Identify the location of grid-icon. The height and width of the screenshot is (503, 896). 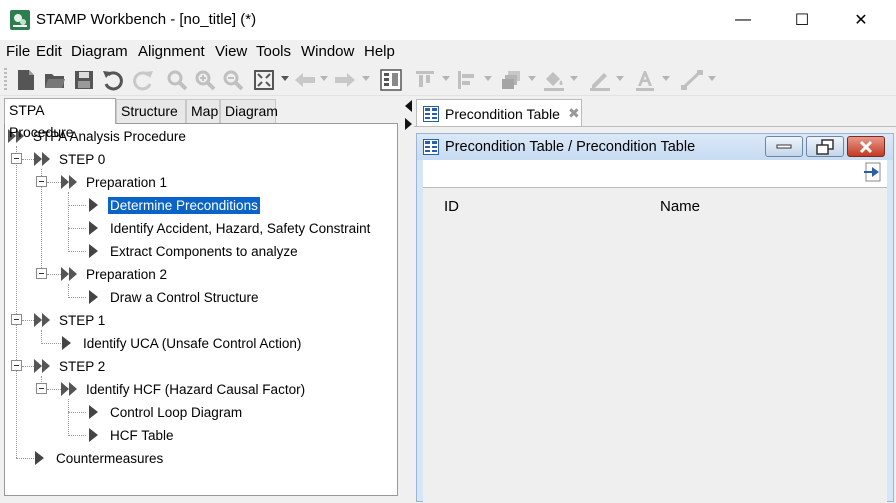
(391, 80).